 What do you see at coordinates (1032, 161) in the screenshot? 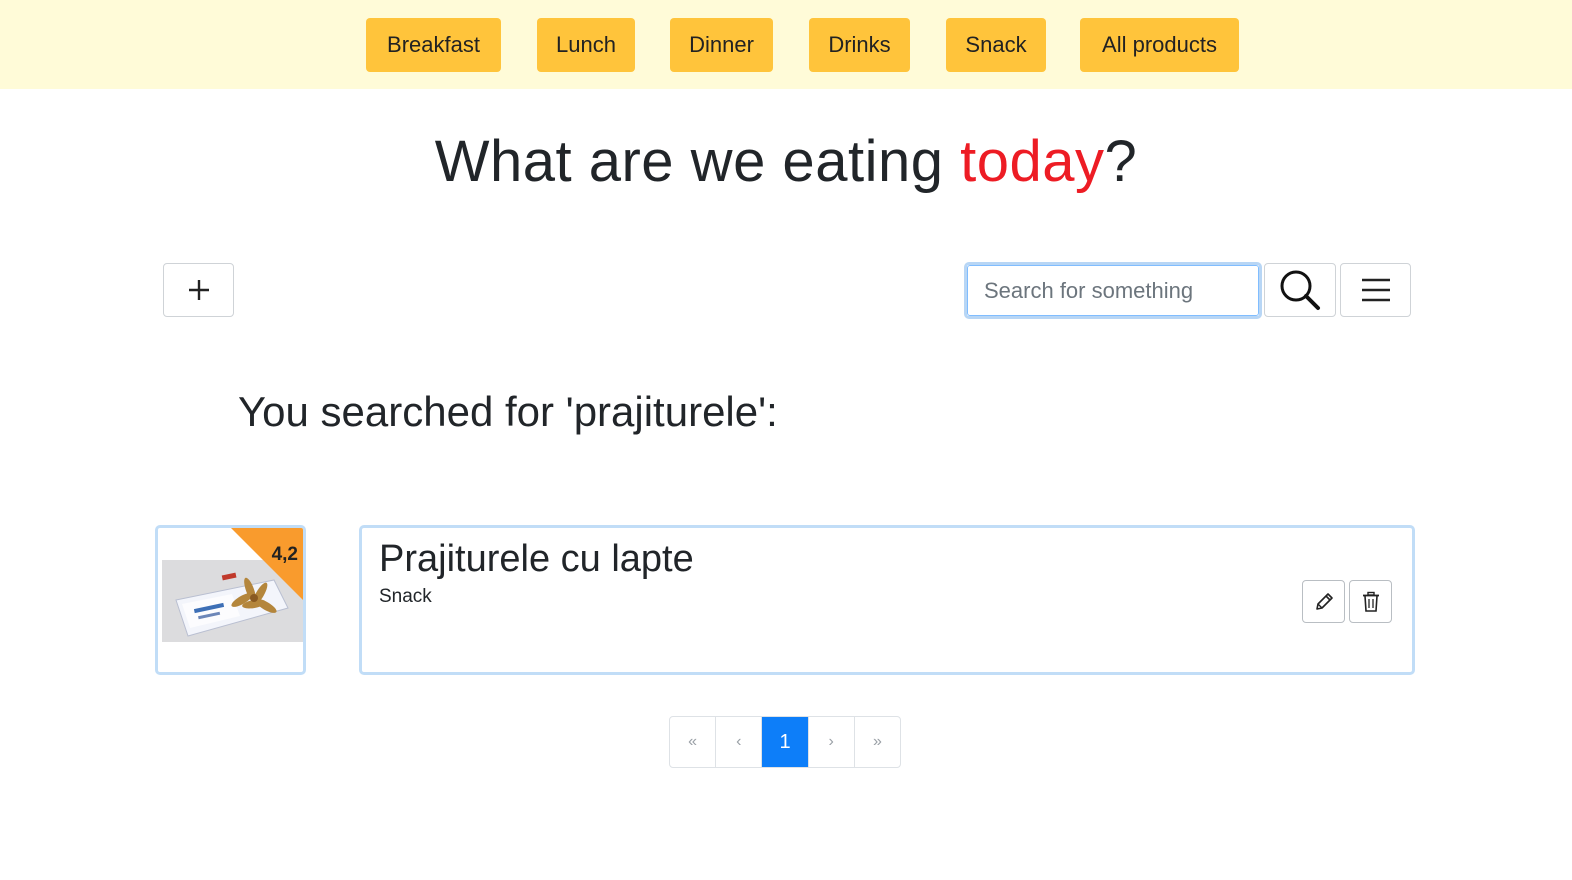
I see `headline-accent: today` at bounding box center [1032, 161].